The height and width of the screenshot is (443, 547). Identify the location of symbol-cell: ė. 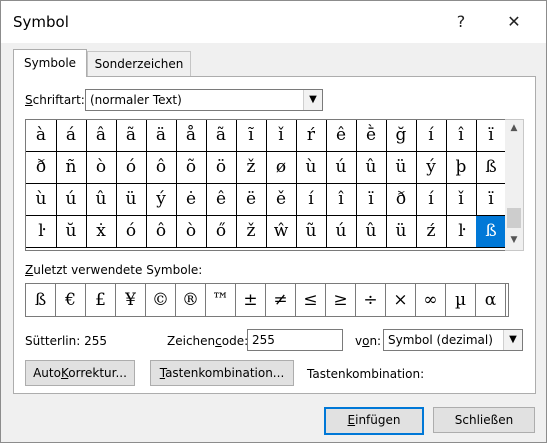
(191, 200).